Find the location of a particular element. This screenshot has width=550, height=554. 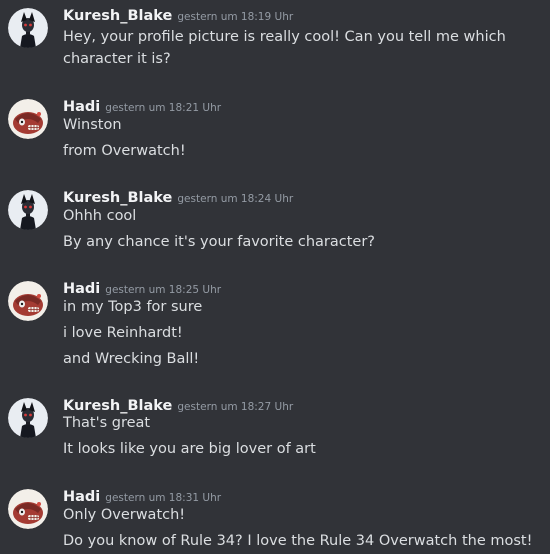

timestamp: gestern um 18:24 Uhr is located at coordinates (235, 199).